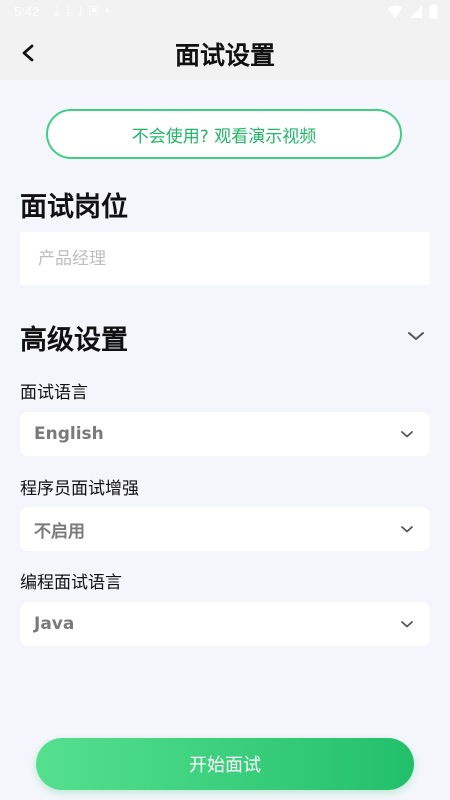 This screenshot has height=800, width=450. Describe the element at coordinates (74, 340) in the screenshot. I see `advanced-section-title: 高级设置` at that location.